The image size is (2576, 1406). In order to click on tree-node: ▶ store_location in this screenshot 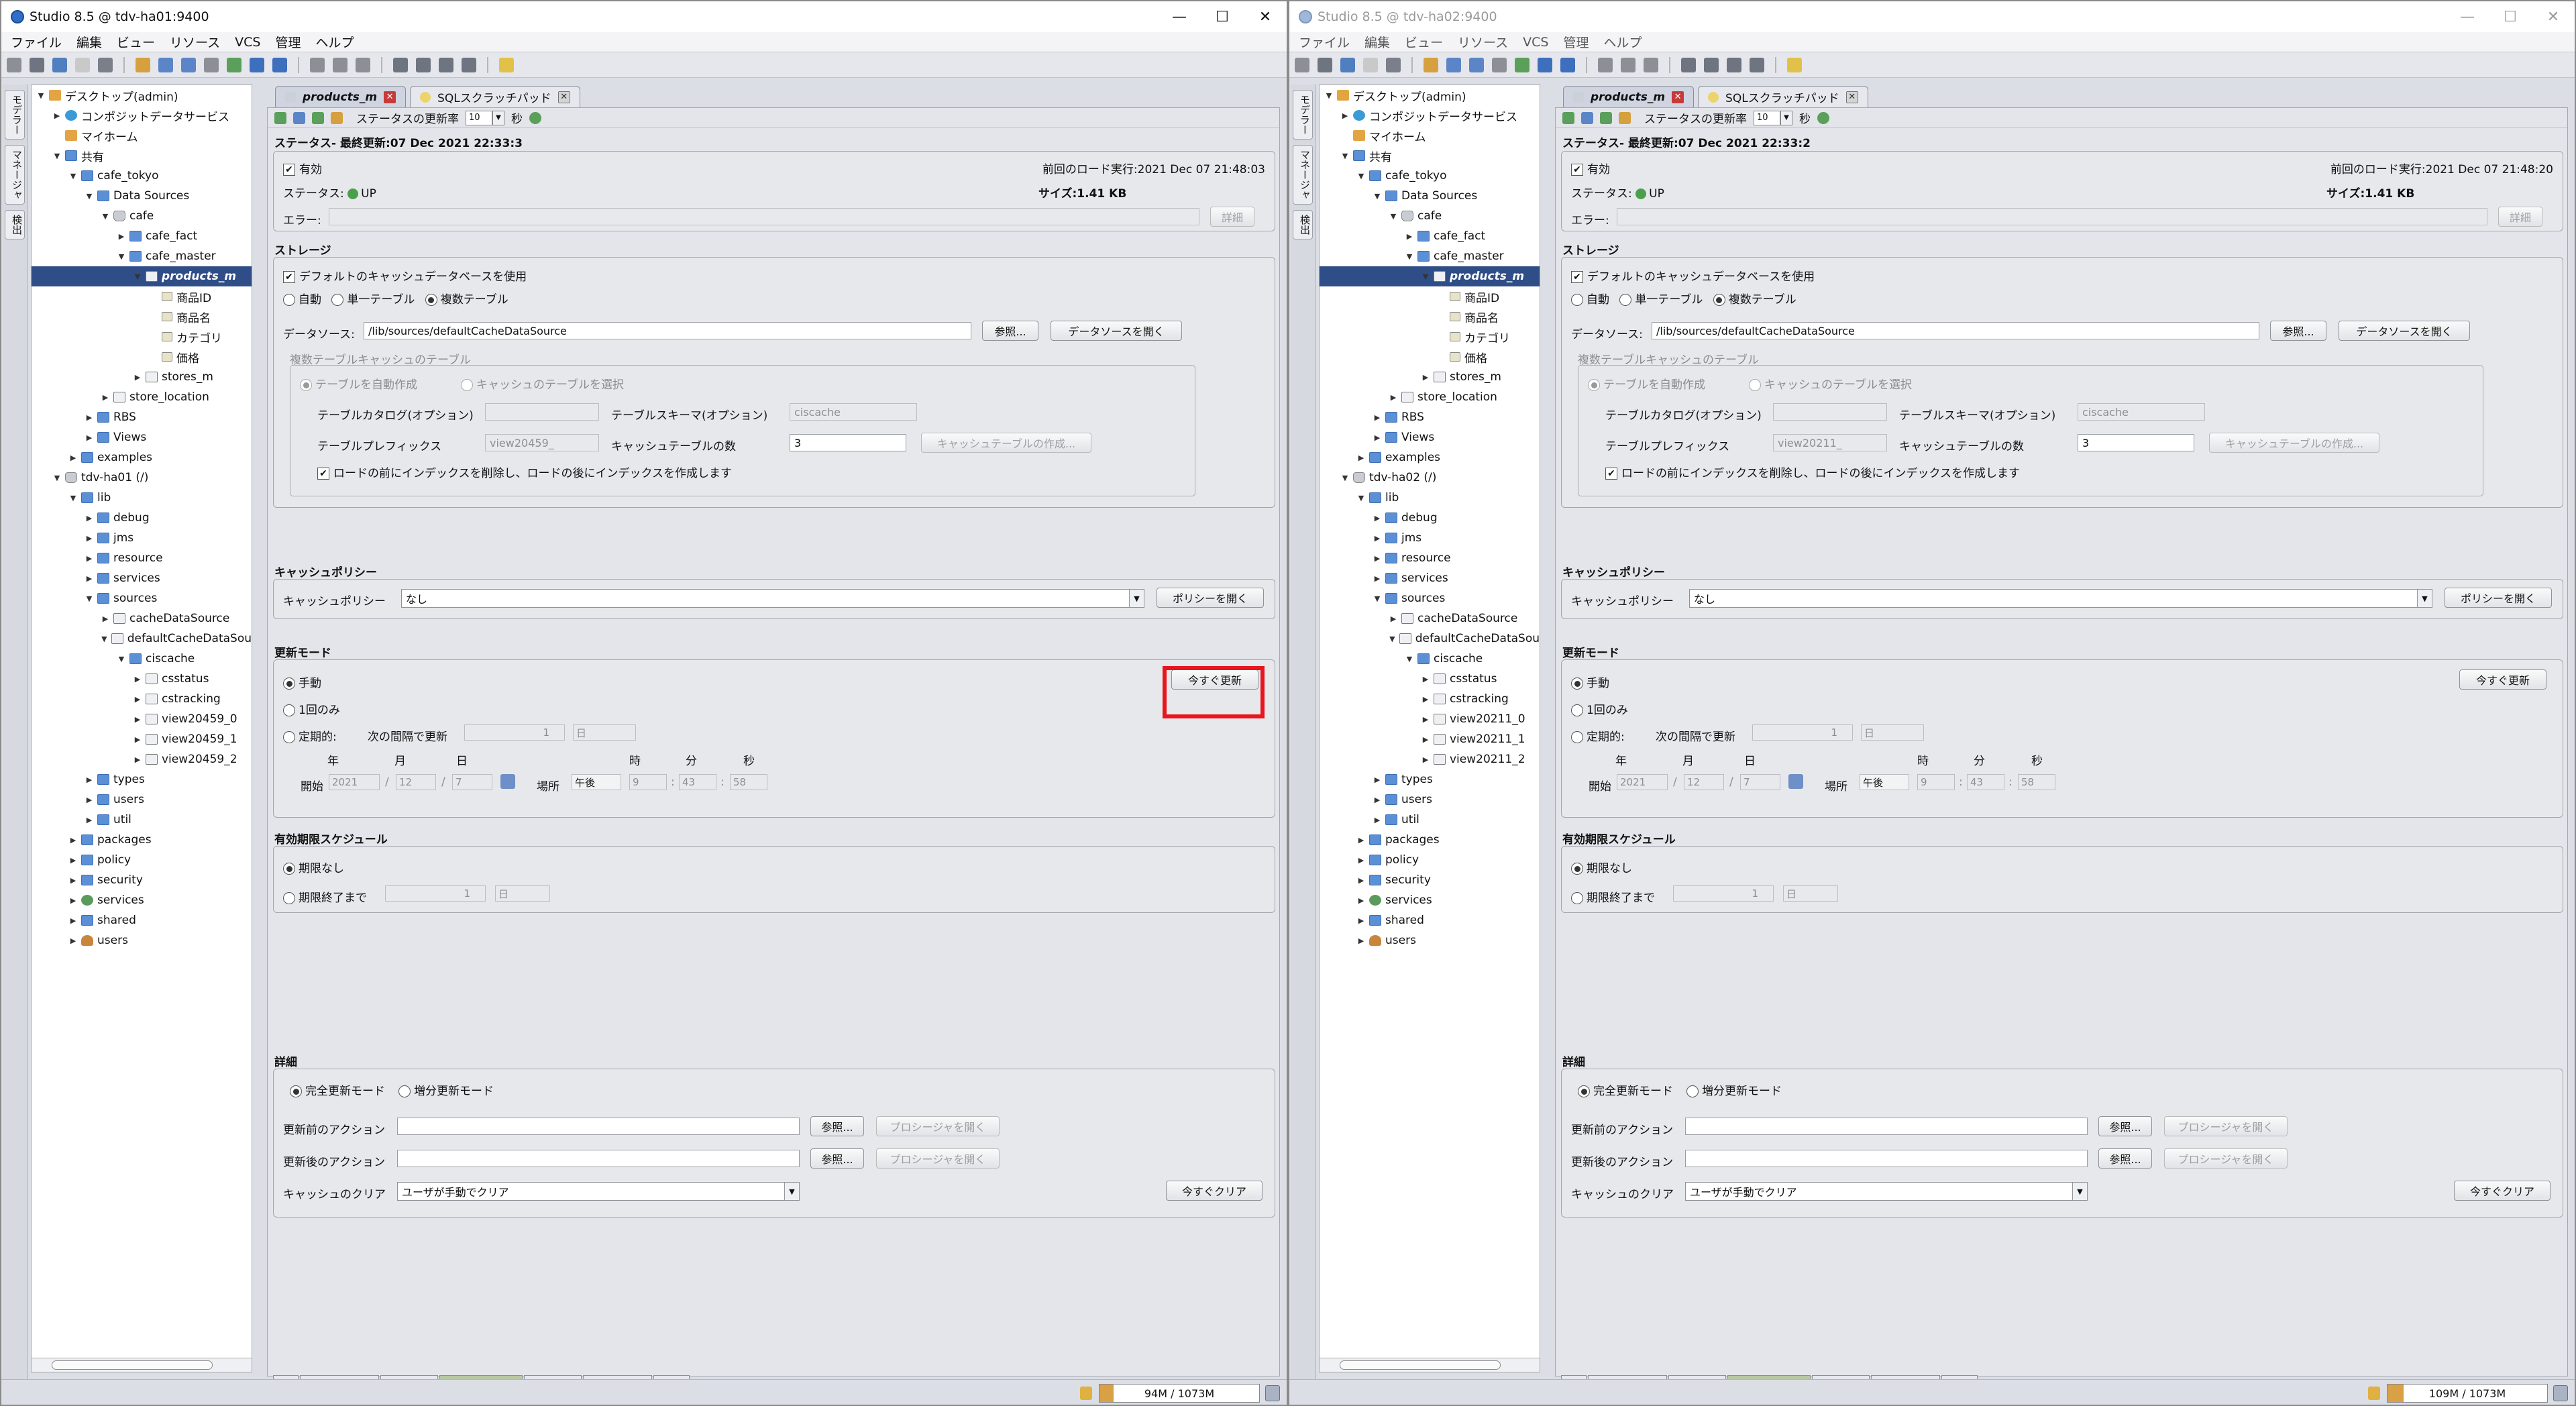, I will do `click(1430, 397)`.